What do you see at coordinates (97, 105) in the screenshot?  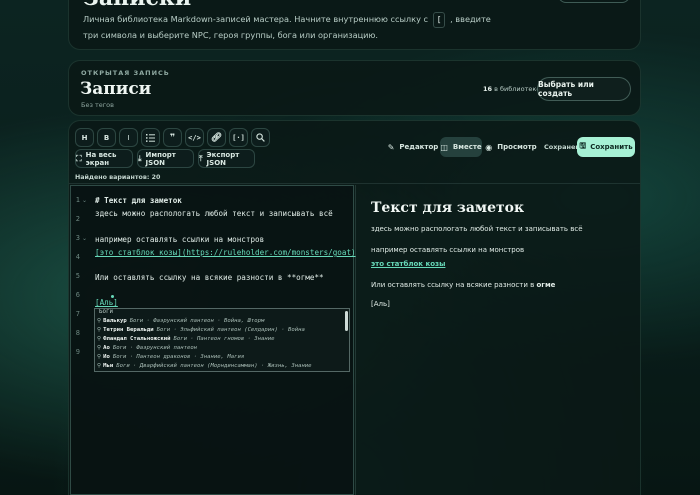 I see `record-tags: Без тегов` at bounding box center [97, 105].